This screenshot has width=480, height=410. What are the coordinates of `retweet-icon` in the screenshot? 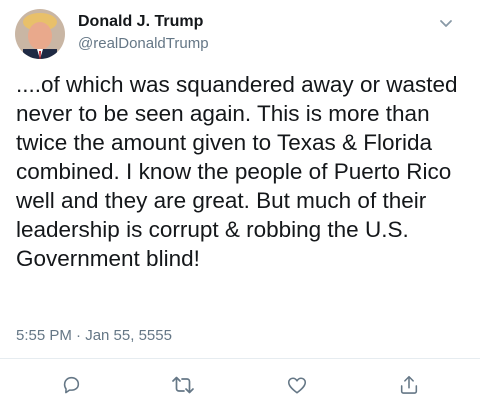 It's located at (183, 385).